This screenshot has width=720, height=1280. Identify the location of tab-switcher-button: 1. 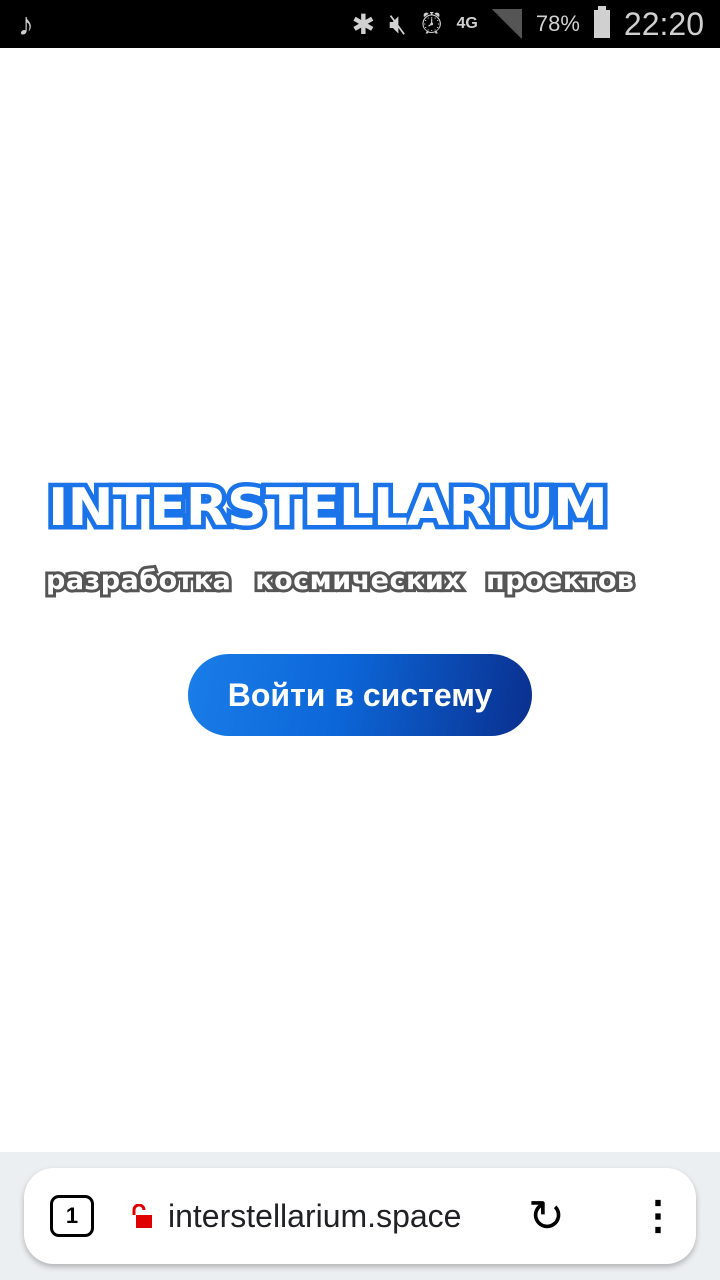
(72, 1216).